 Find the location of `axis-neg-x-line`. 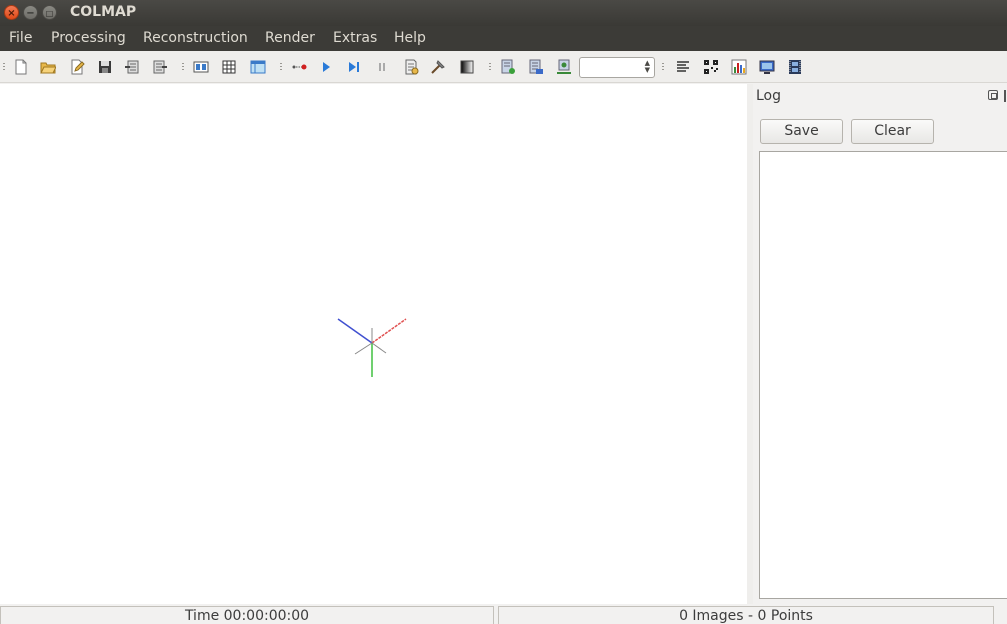

axis-neg-x-line is located at coordinates (363, 348).